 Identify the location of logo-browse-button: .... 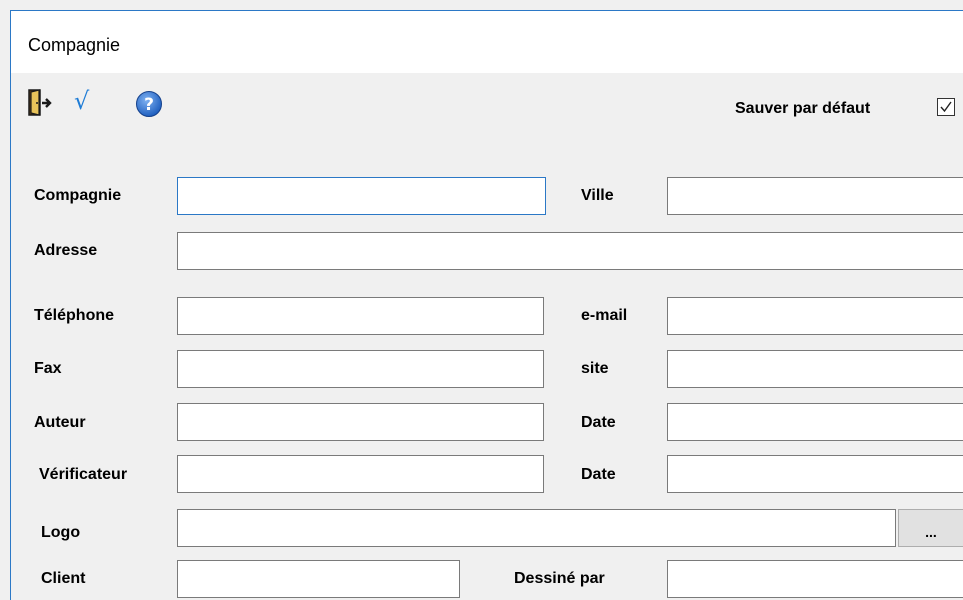
(930, 528).